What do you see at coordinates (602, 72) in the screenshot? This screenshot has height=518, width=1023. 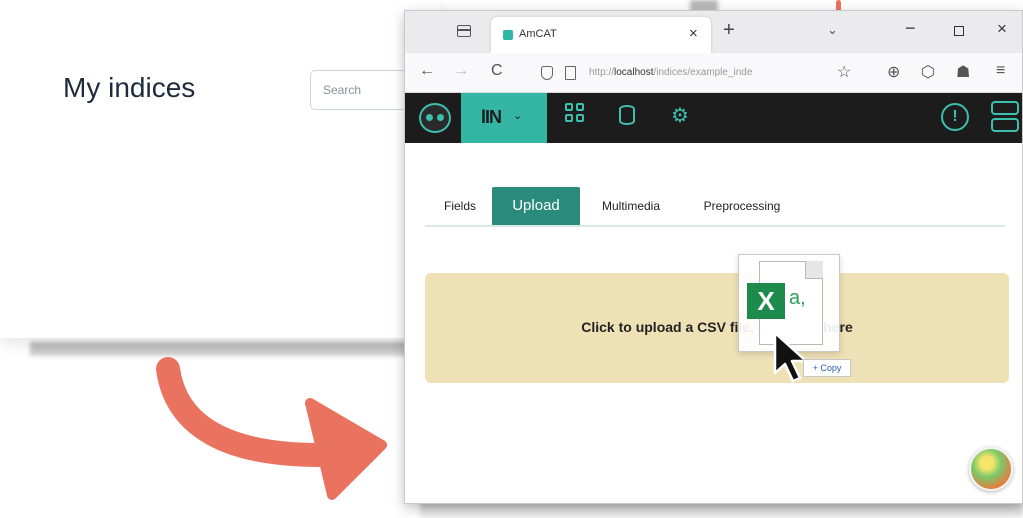 I see `url-prefix: http://` at bounding box center [602, 72].